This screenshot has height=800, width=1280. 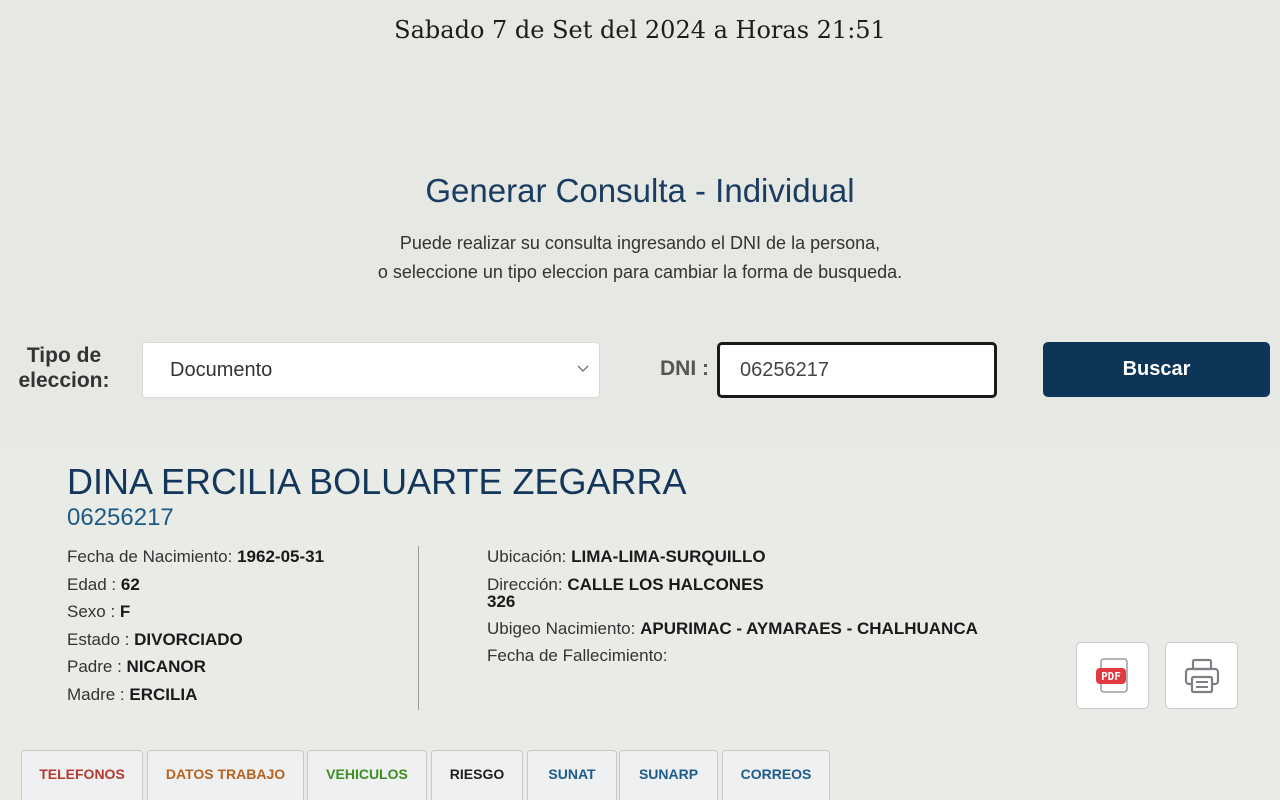 I want to click on info-value: DIVORCIADO, so click(x=188, y=639).